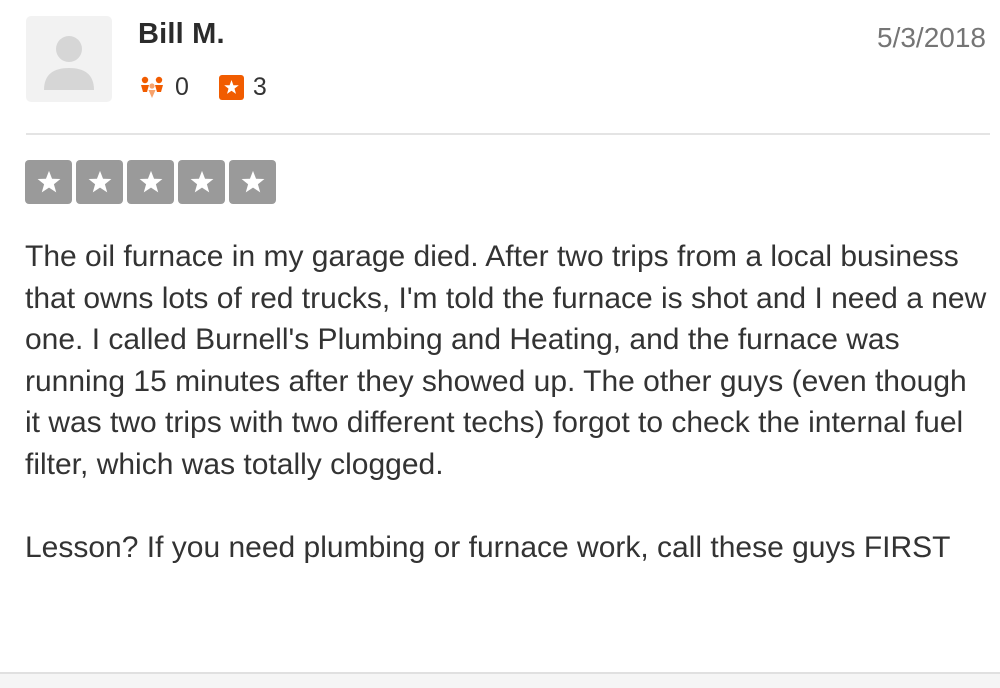 The image size is (1000, 688). Describe the element at coordinates (508, 134) in the screenshot. I see `header-divider` at that location.